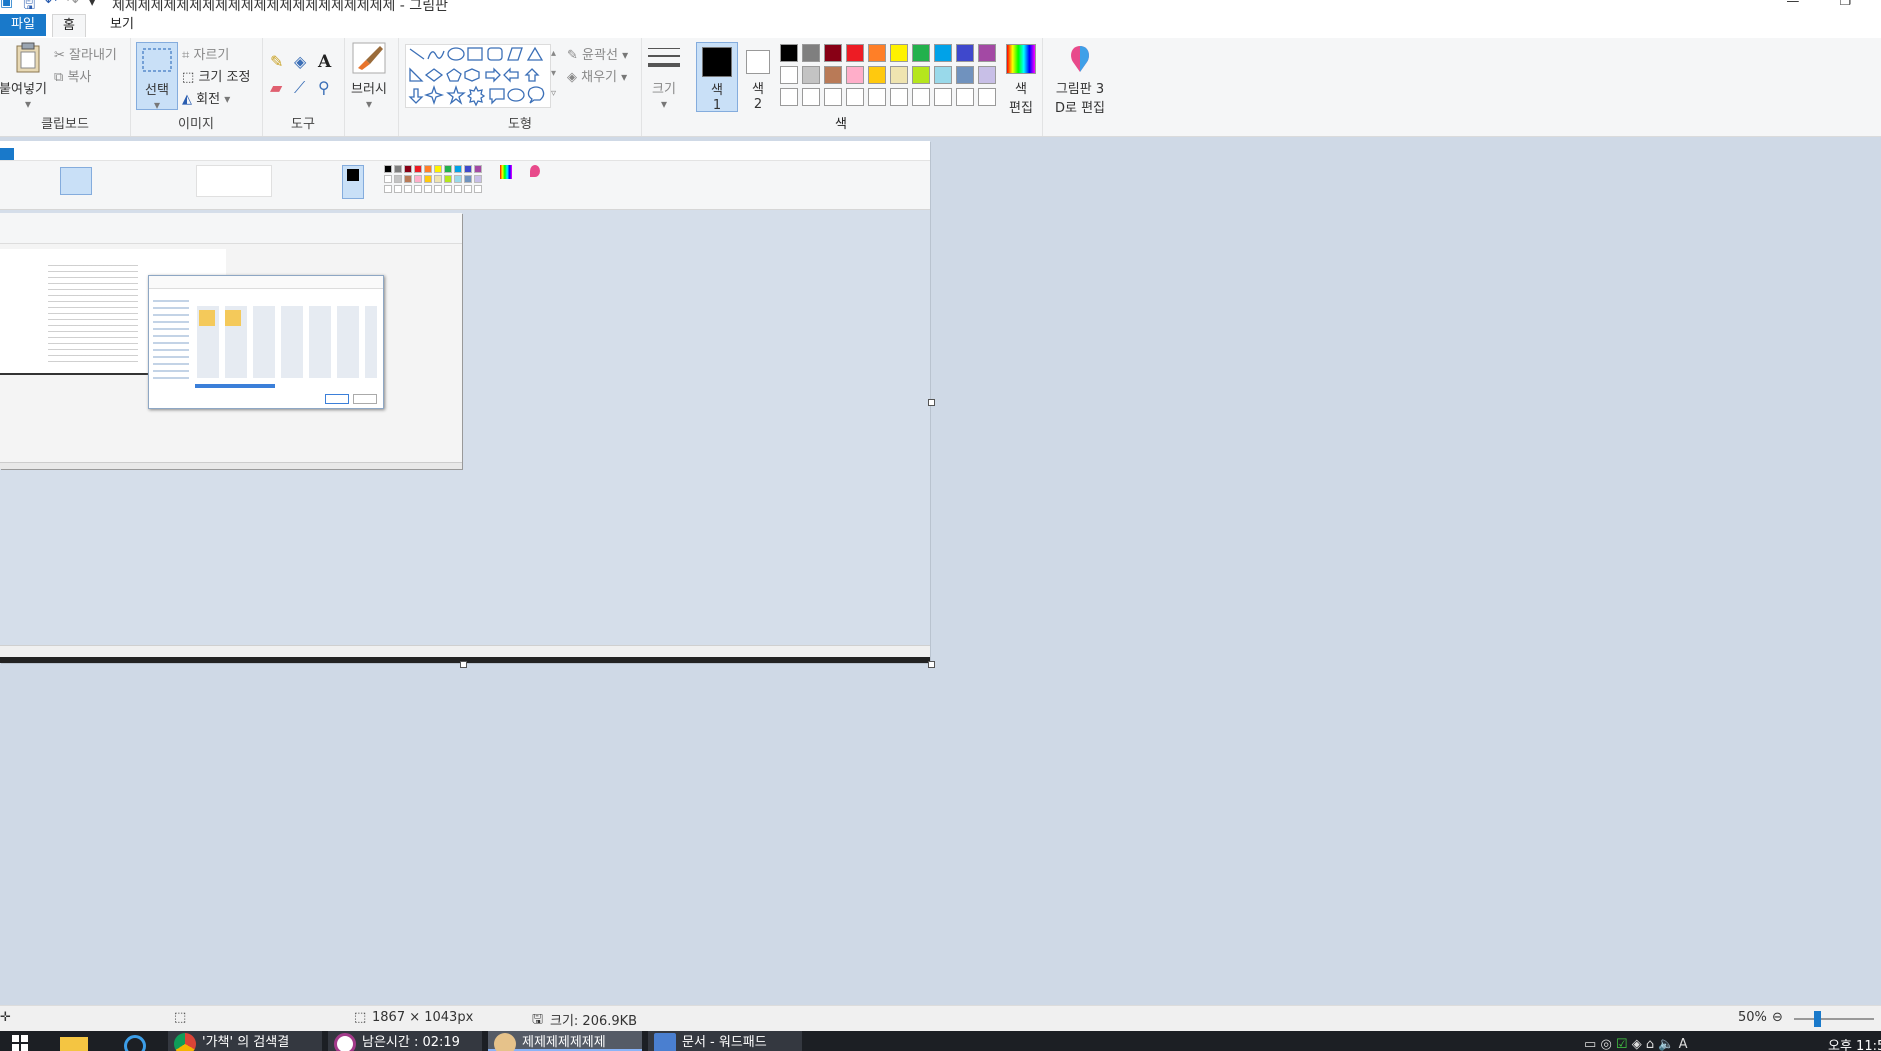 The image size is (1881, 1051). What do you see at coordinates (478, 76) in the screenshot?
I see `shapes-gallery` at bounding box center [478, 76].